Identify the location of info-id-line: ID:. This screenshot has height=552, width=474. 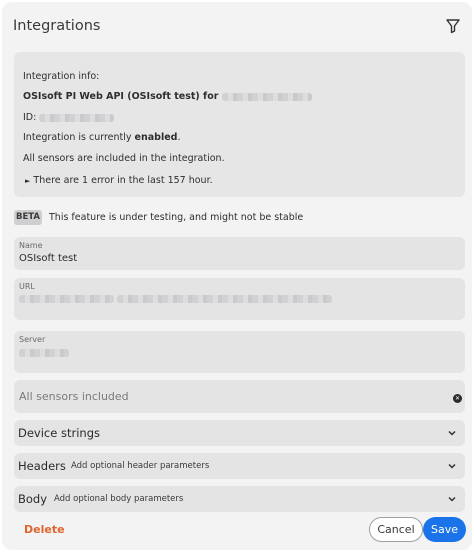
(69, 117).